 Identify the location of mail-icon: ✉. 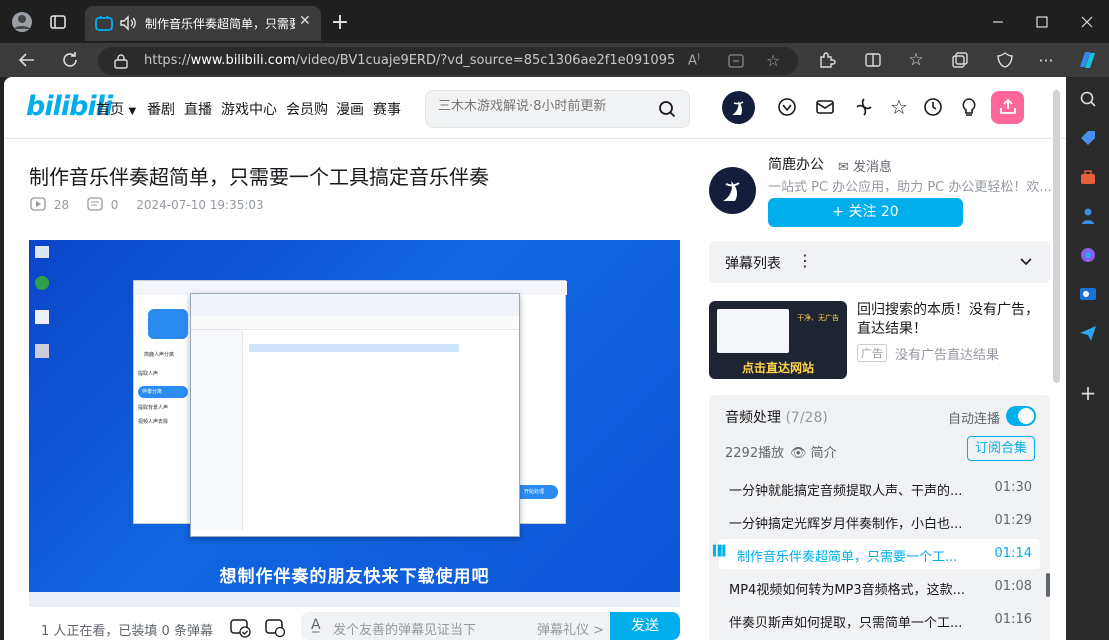
(843, 167).